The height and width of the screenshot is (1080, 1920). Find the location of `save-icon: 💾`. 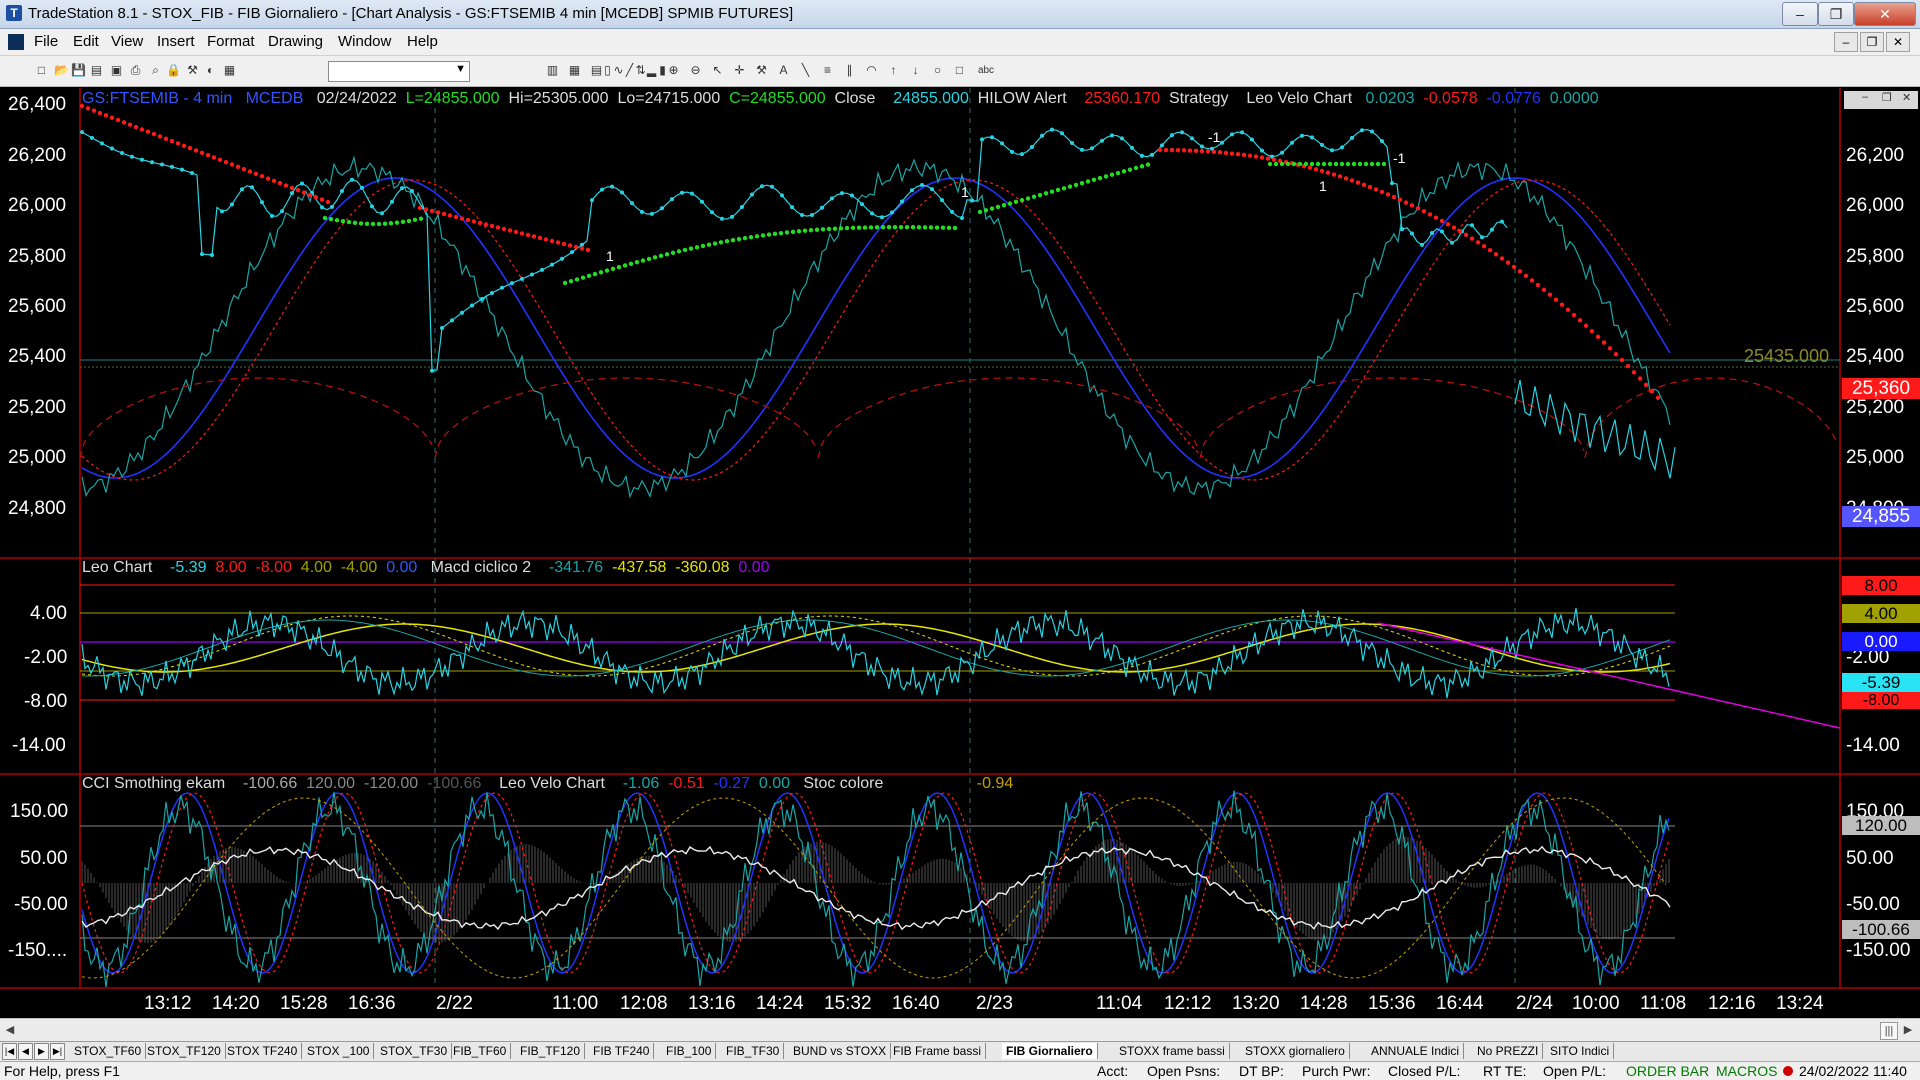

save-icon: 💾 is located at coordinates (78, 70).